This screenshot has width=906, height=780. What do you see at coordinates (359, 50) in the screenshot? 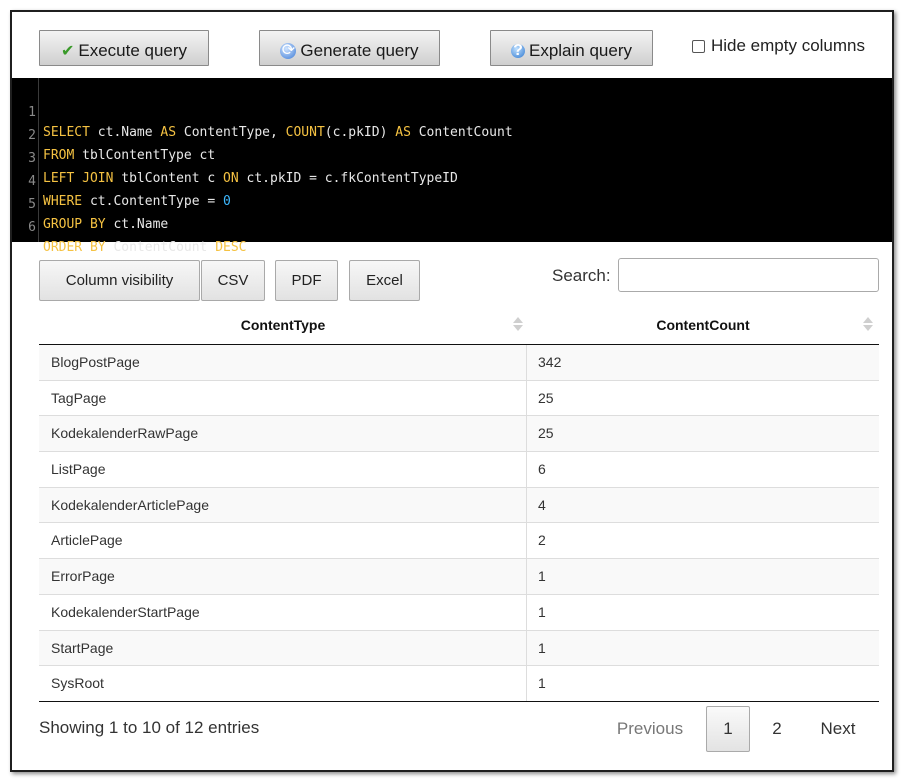
I see `generate-query-label: Generate query` at bounding box center [359, 50].